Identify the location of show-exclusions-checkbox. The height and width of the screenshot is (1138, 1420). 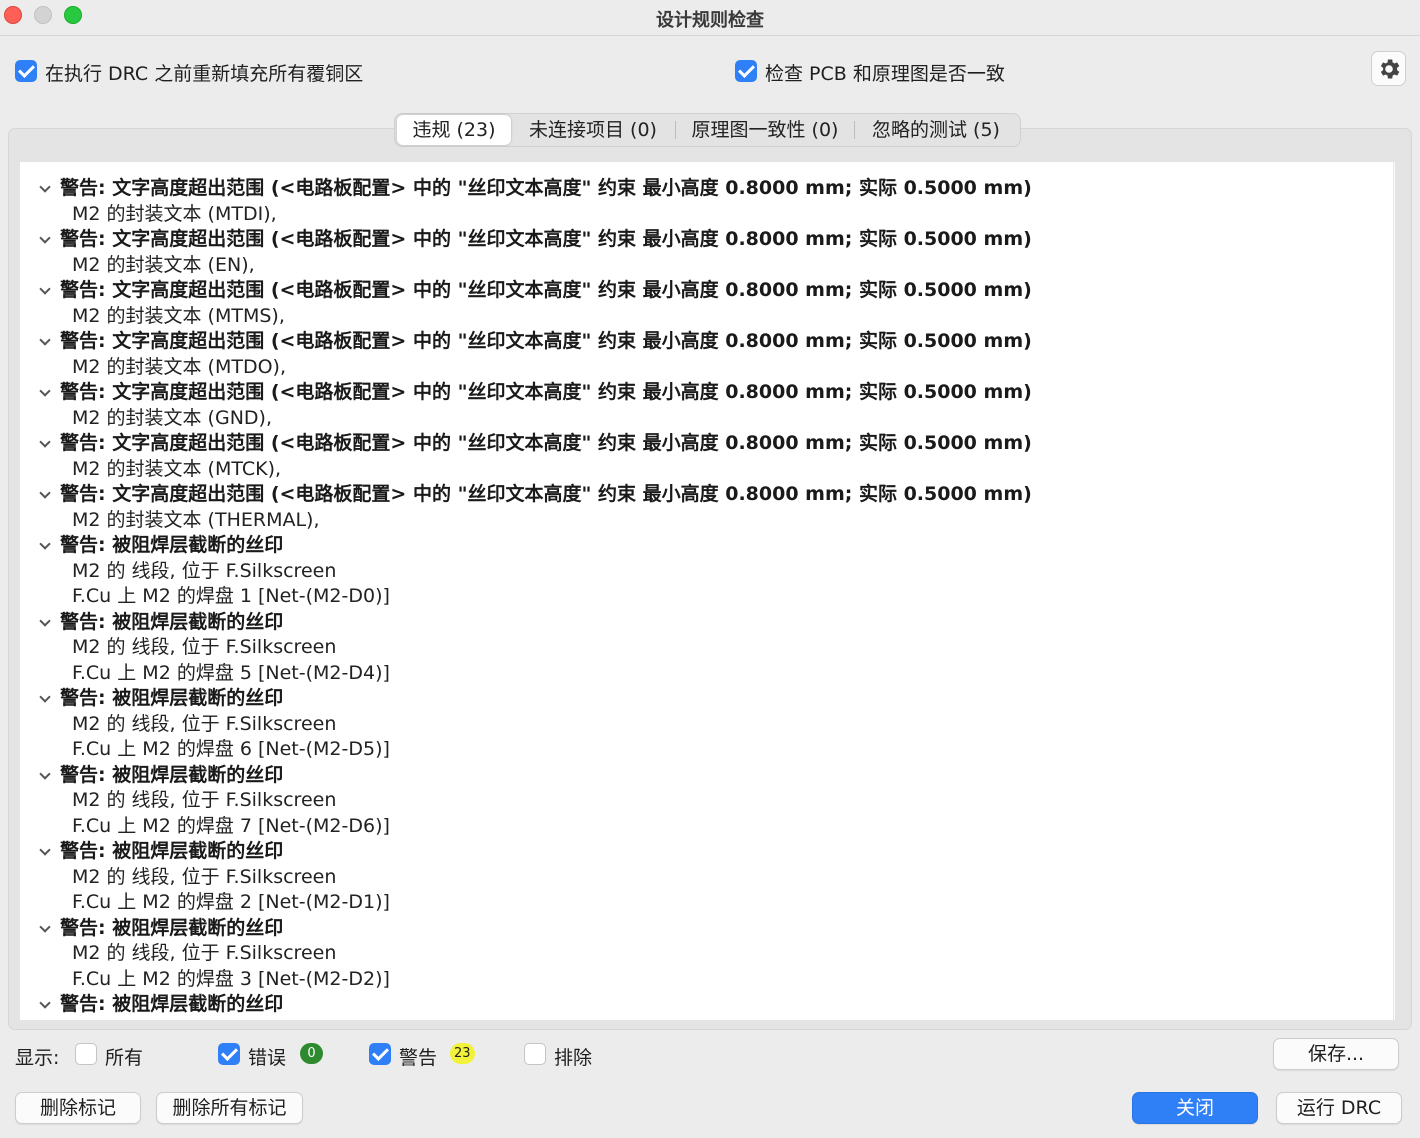
(535, 1054).